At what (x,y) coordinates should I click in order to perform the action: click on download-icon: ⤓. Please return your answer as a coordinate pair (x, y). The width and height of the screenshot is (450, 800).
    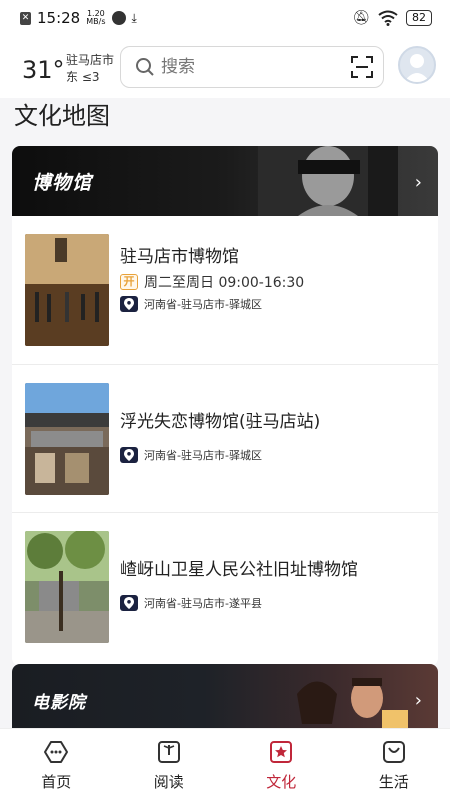
    Looking at the image, I should click on (134, 17).